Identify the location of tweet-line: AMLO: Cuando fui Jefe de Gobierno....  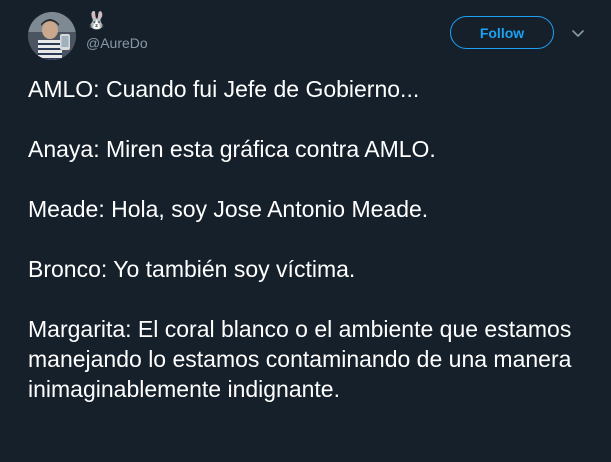
(224, 89).